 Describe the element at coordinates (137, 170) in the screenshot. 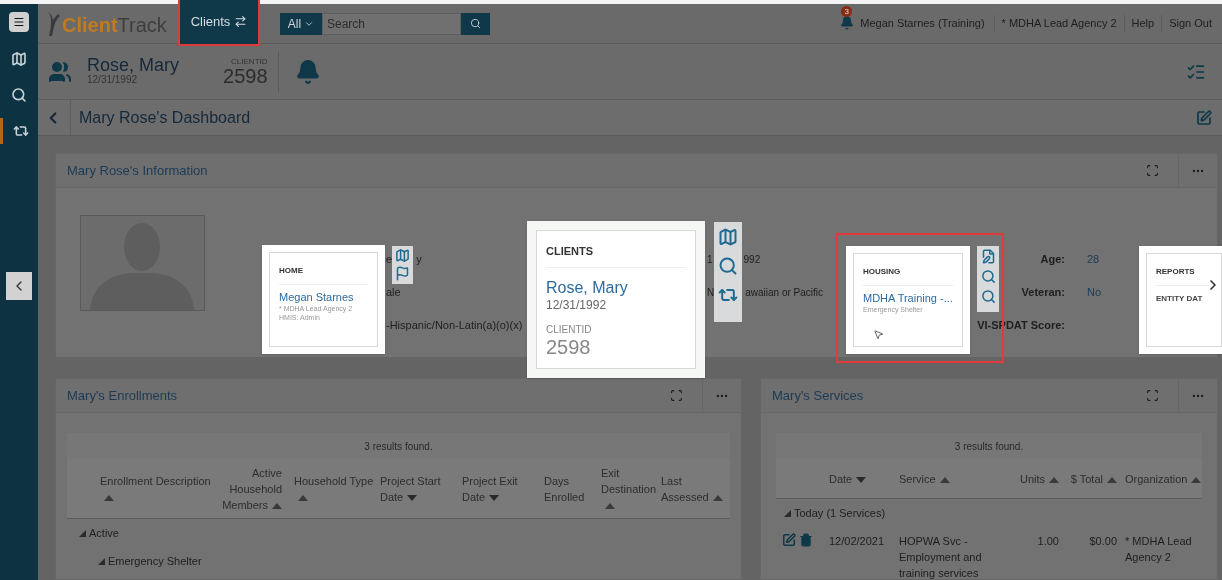

I see `panel-title: Mary Rose's Information` at that location.